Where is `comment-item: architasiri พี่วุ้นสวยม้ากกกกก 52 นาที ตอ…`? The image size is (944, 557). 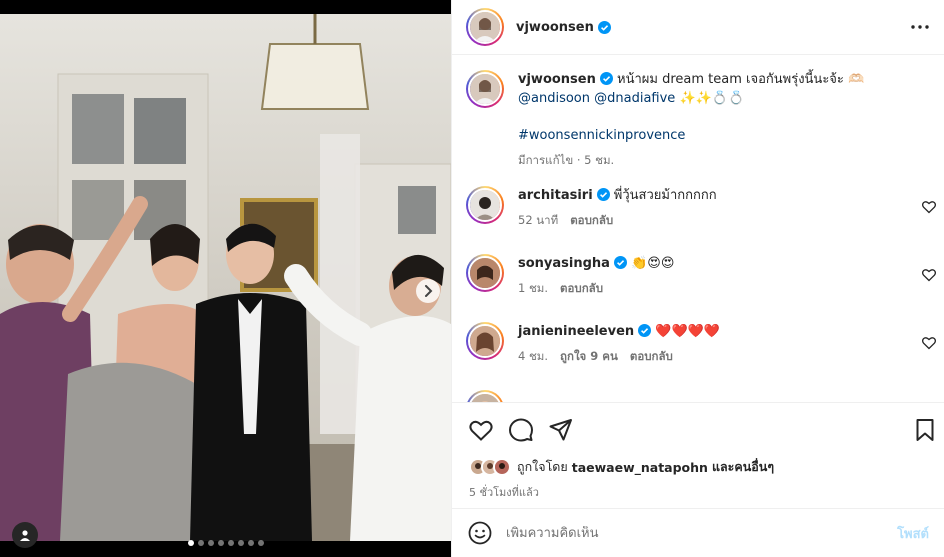 comment-item: architasiri พี่วุ้นสวยม้ากกกกก 52 นาที ตอ… is located at coordinates (701, 215).